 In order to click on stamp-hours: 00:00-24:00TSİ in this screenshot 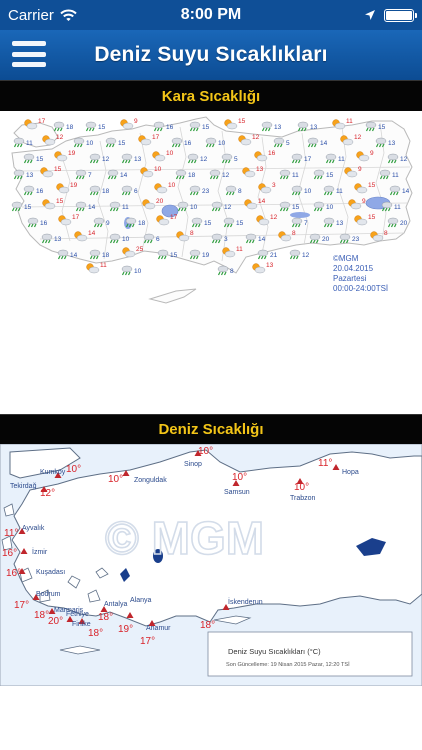, I will do `click(360, 288)`.